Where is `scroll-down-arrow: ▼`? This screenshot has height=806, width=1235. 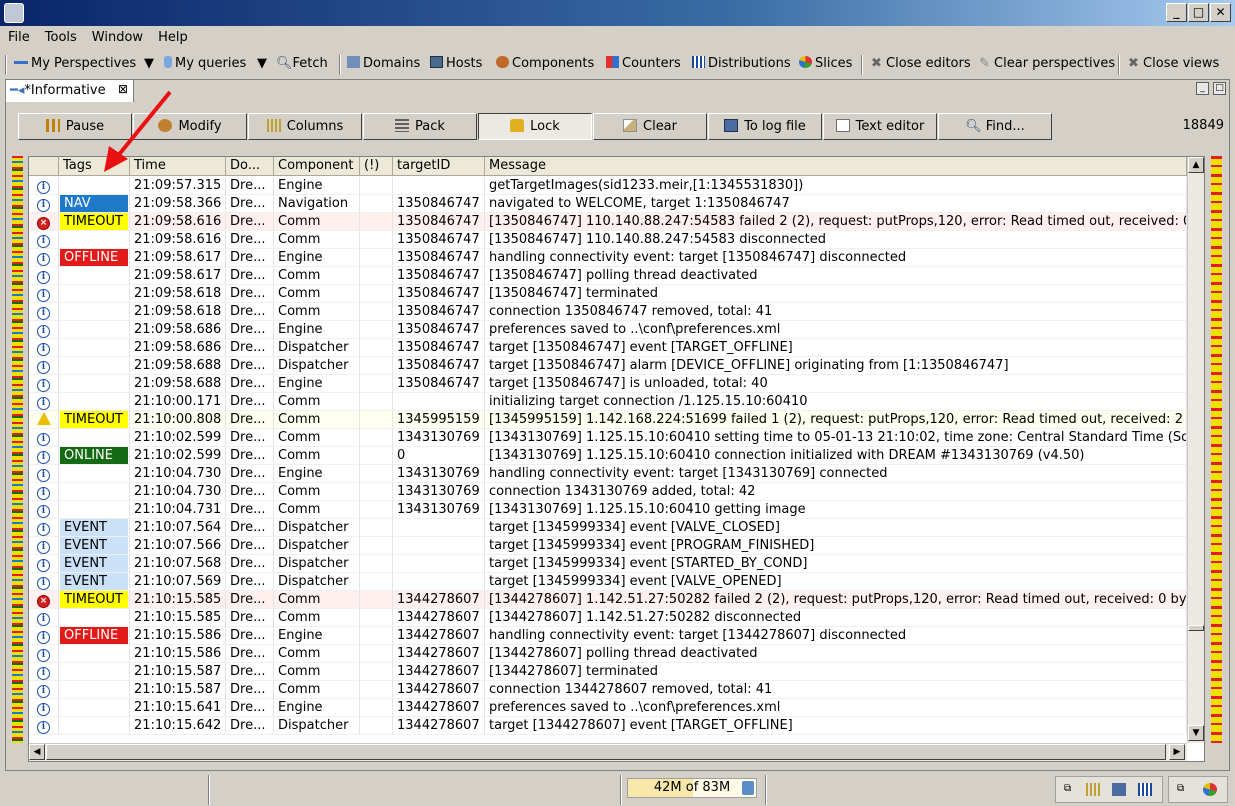
scroll-down-arrow: ▼ is located at coordinates (1196, 733).